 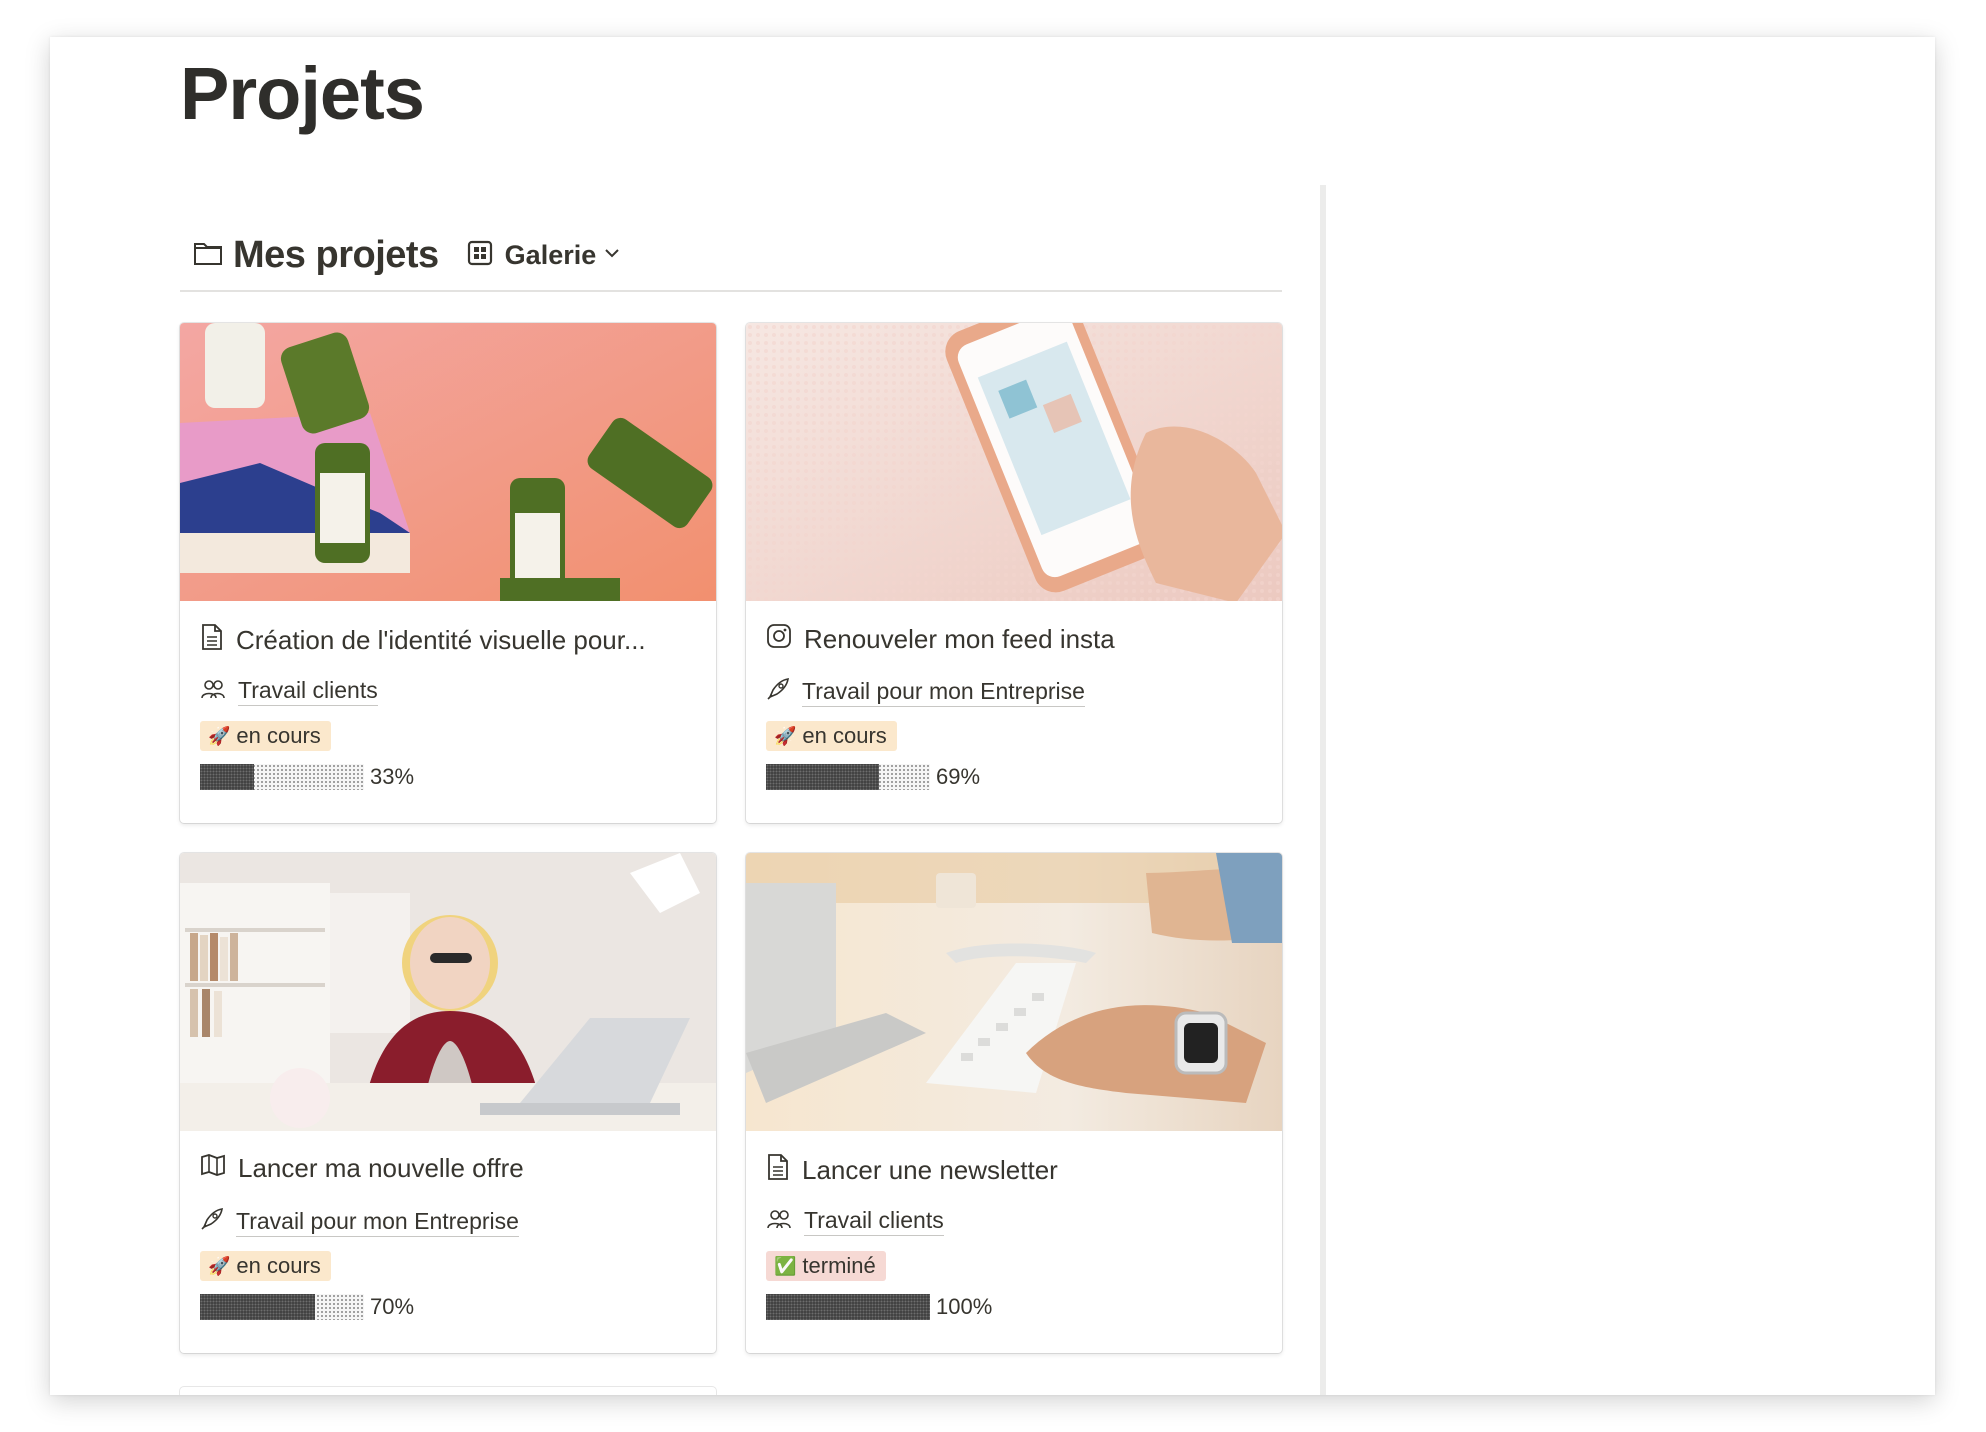 I want to click on progress-value: 100%, so click(x=964, y=1306).